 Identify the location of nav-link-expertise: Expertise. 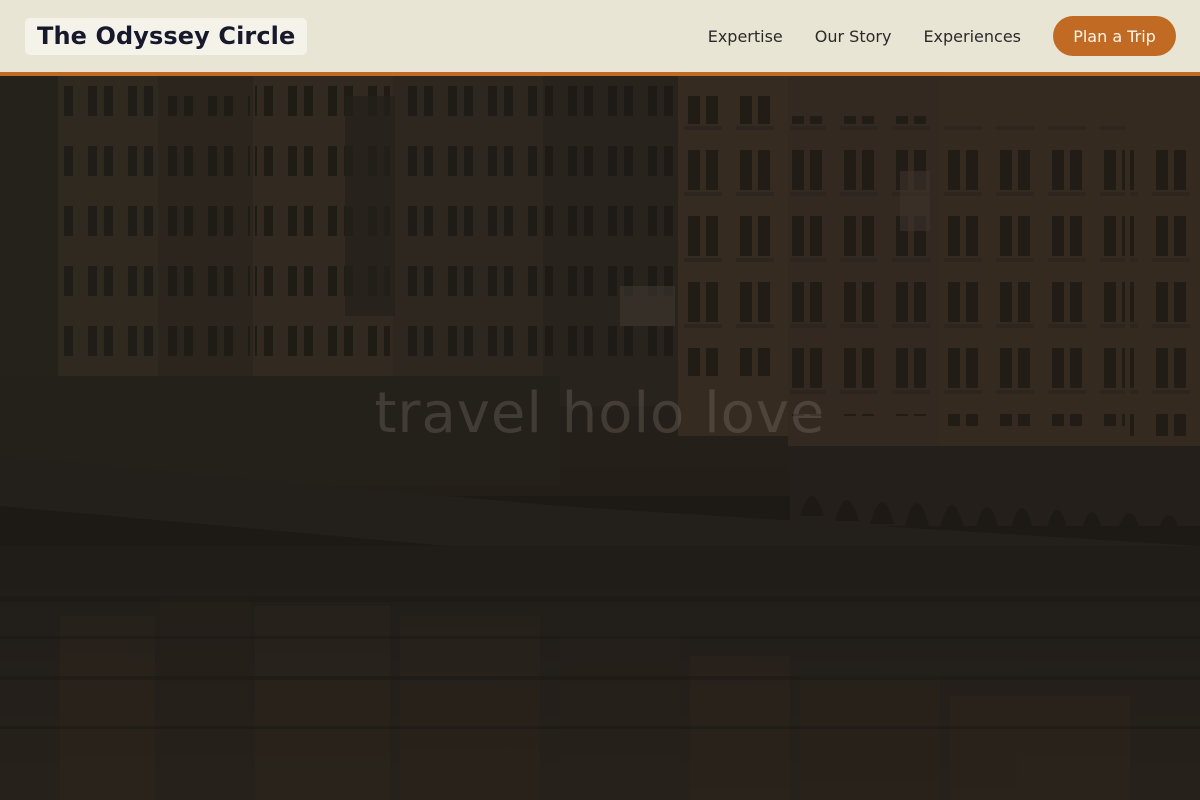
(745, 36).